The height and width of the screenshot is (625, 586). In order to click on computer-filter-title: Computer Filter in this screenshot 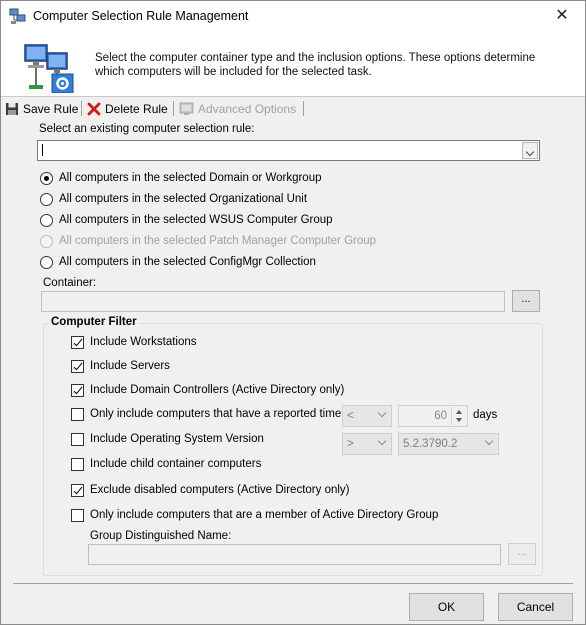, I will do `click(94, 322)`.